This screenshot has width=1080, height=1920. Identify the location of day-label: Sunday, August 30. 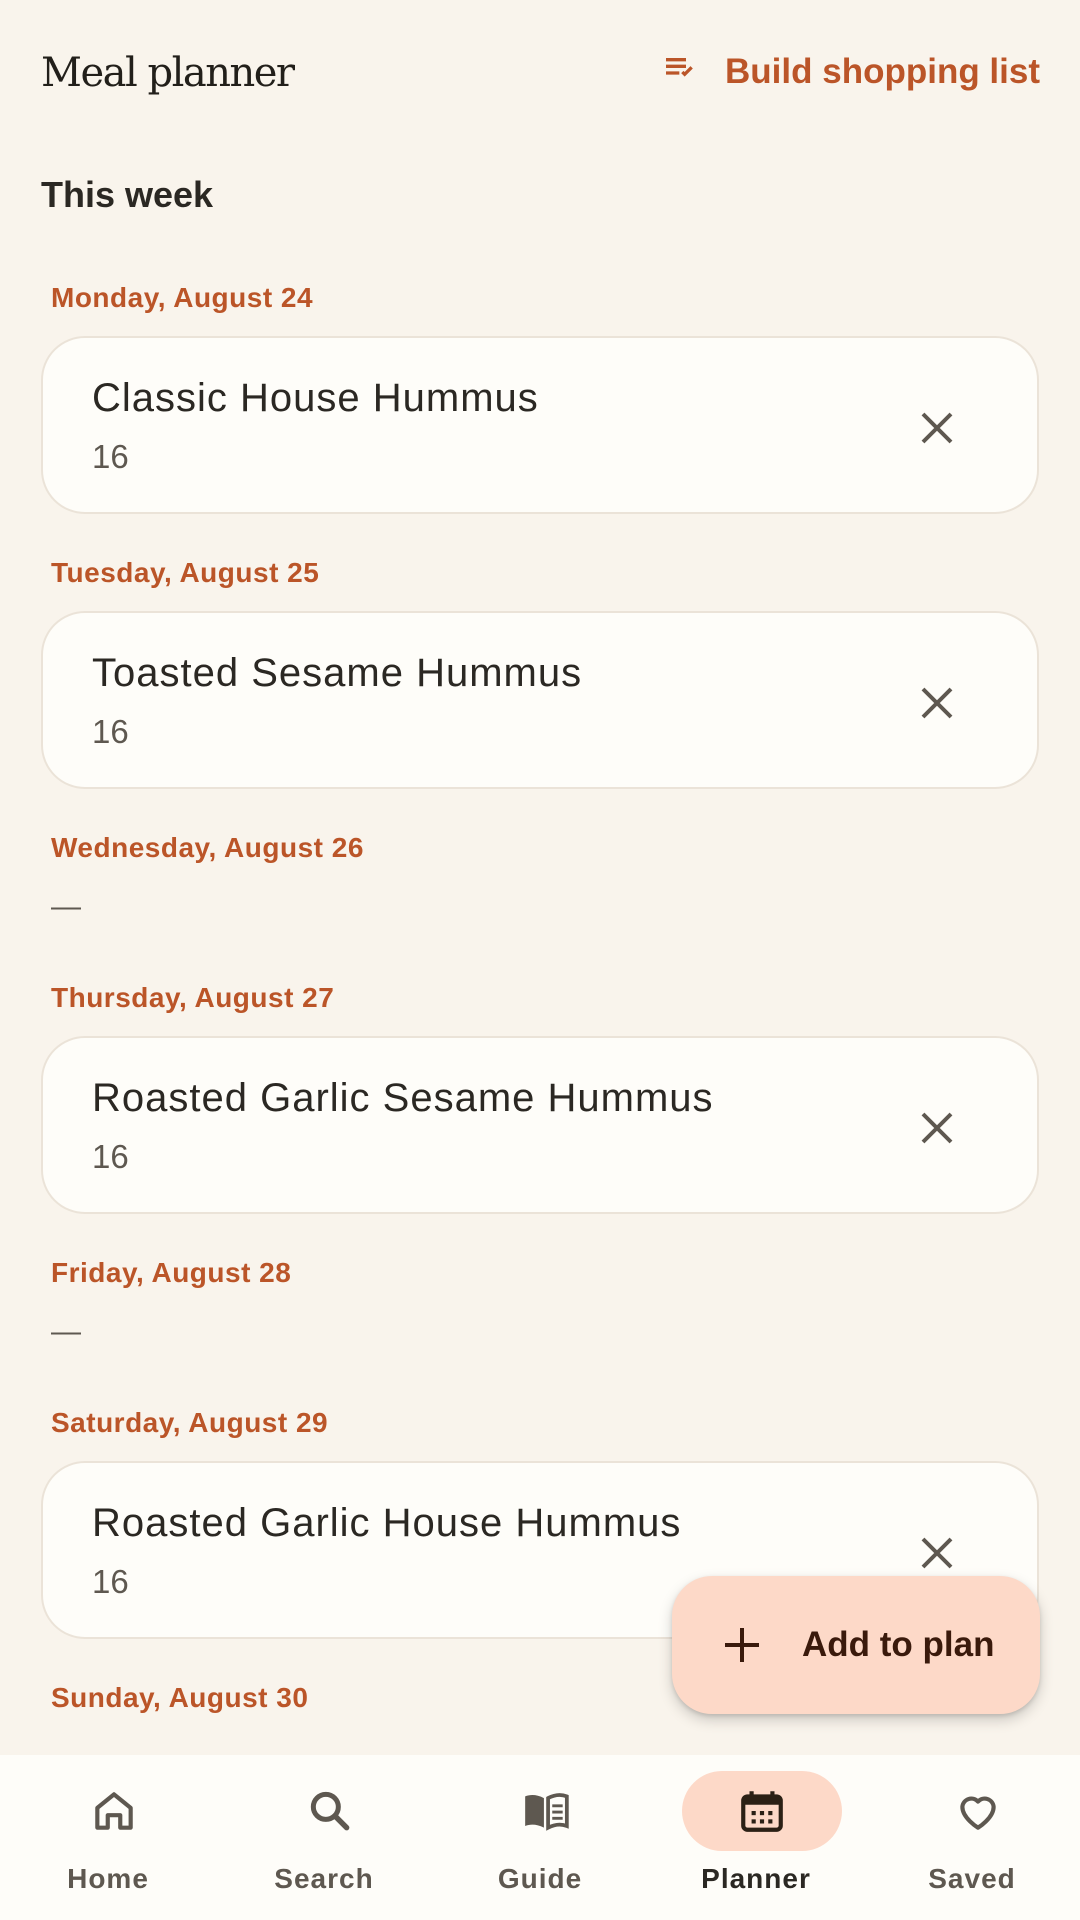
(180, 1697).